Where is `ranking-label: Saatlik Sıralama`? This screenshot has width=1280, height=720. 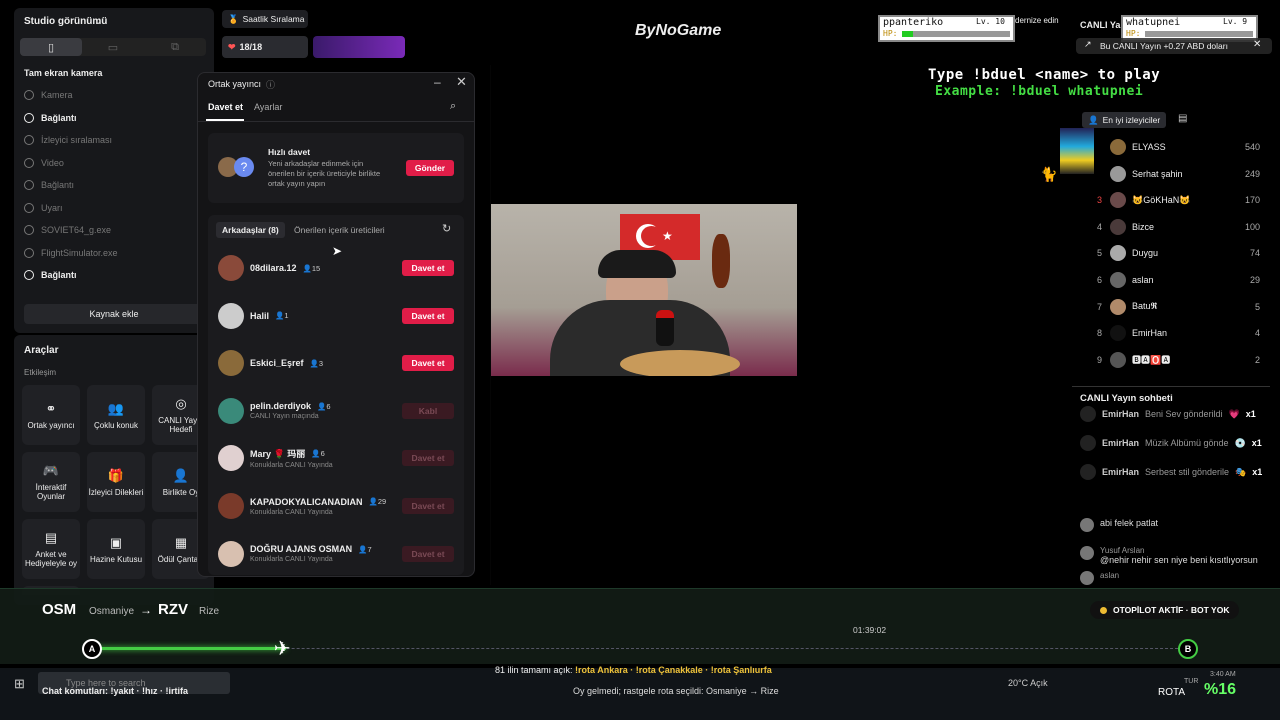 ranking-label: Saatlik Sıralama is located at coordinates (273, 19).